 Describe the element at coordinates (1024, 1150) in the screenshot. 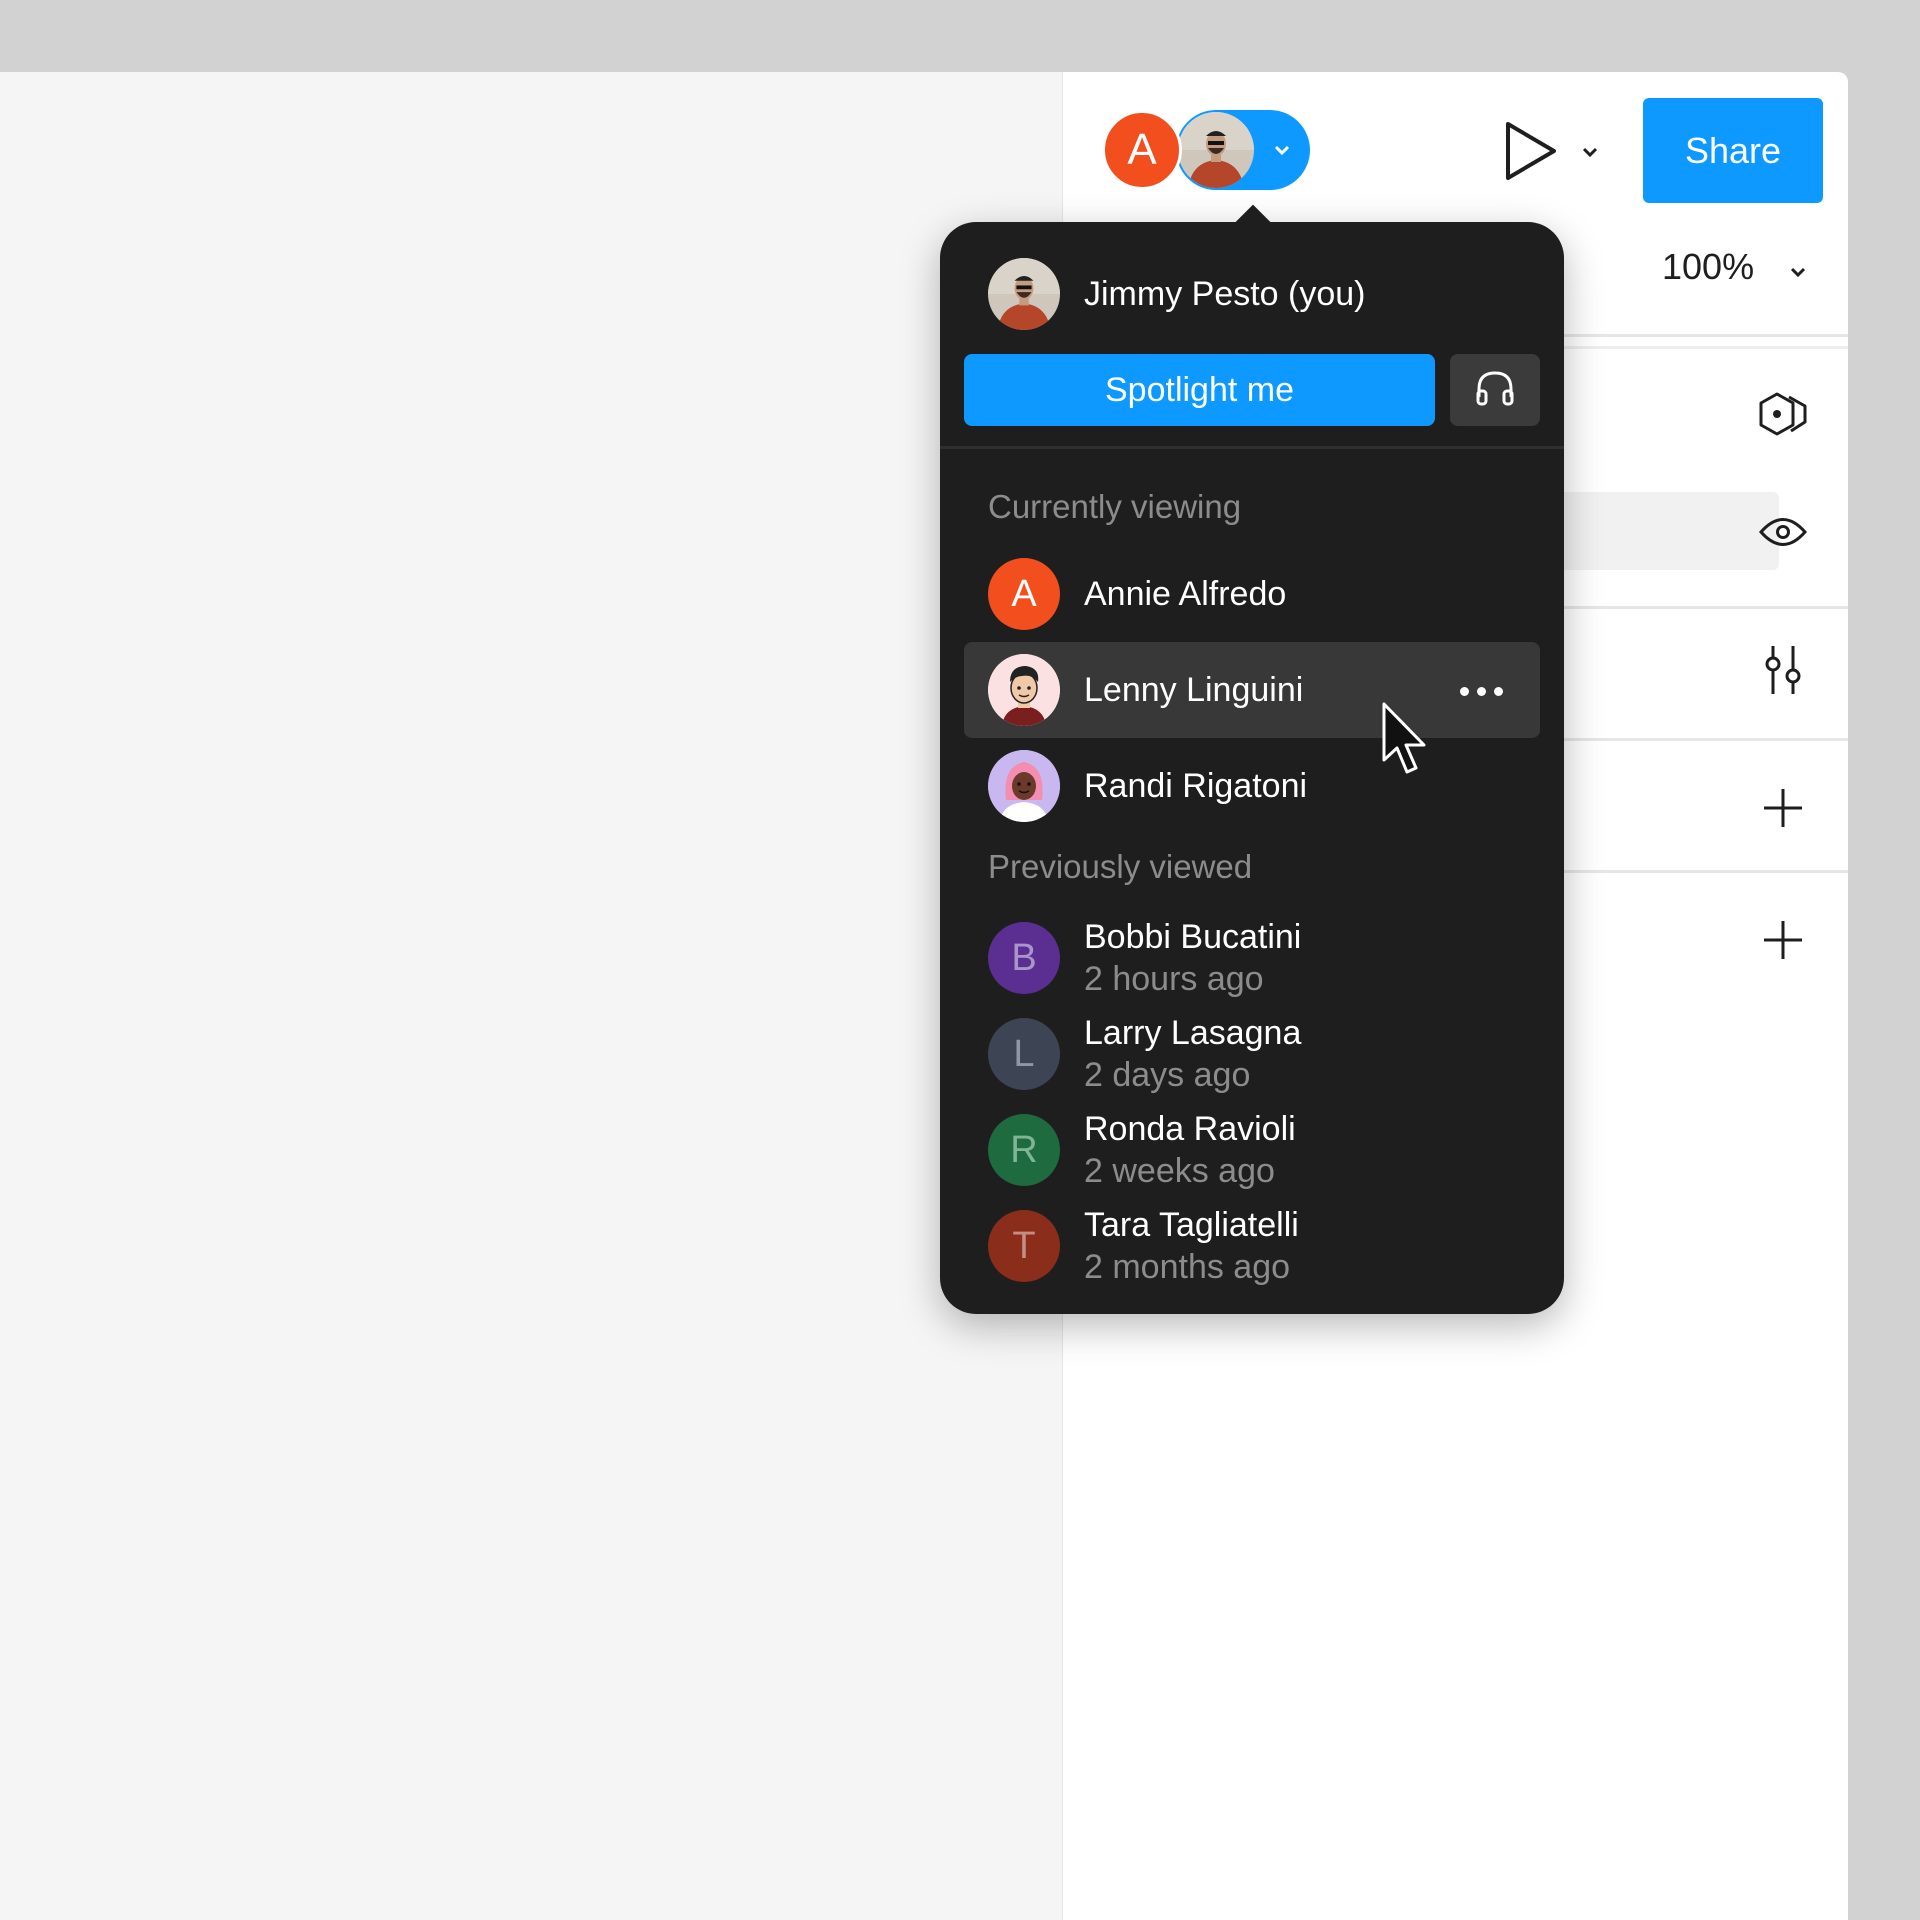

I see `avatar: R` at that location.